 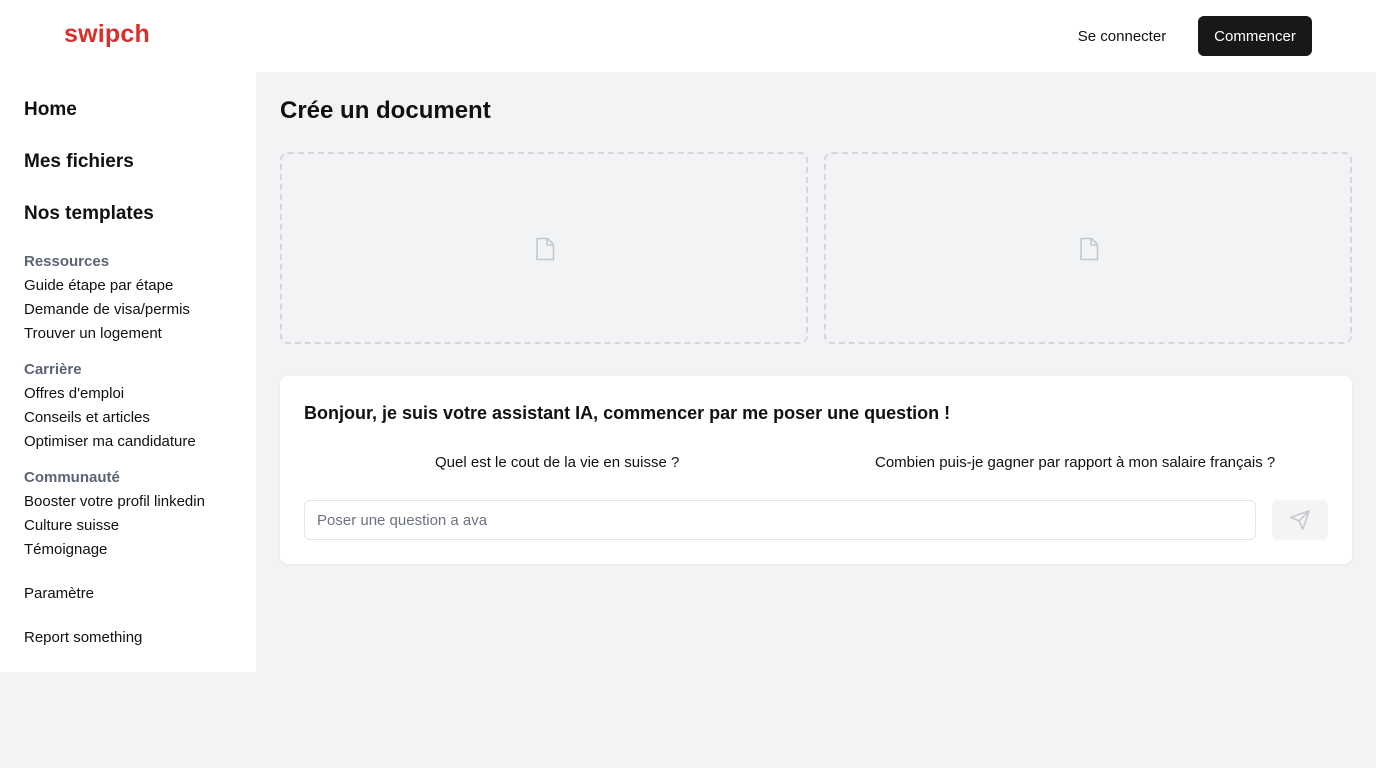 What do you see at coordinates (53, 369) in the screenshot?
I see `section-title-career: Carrière` at bounding box center [53, 369].